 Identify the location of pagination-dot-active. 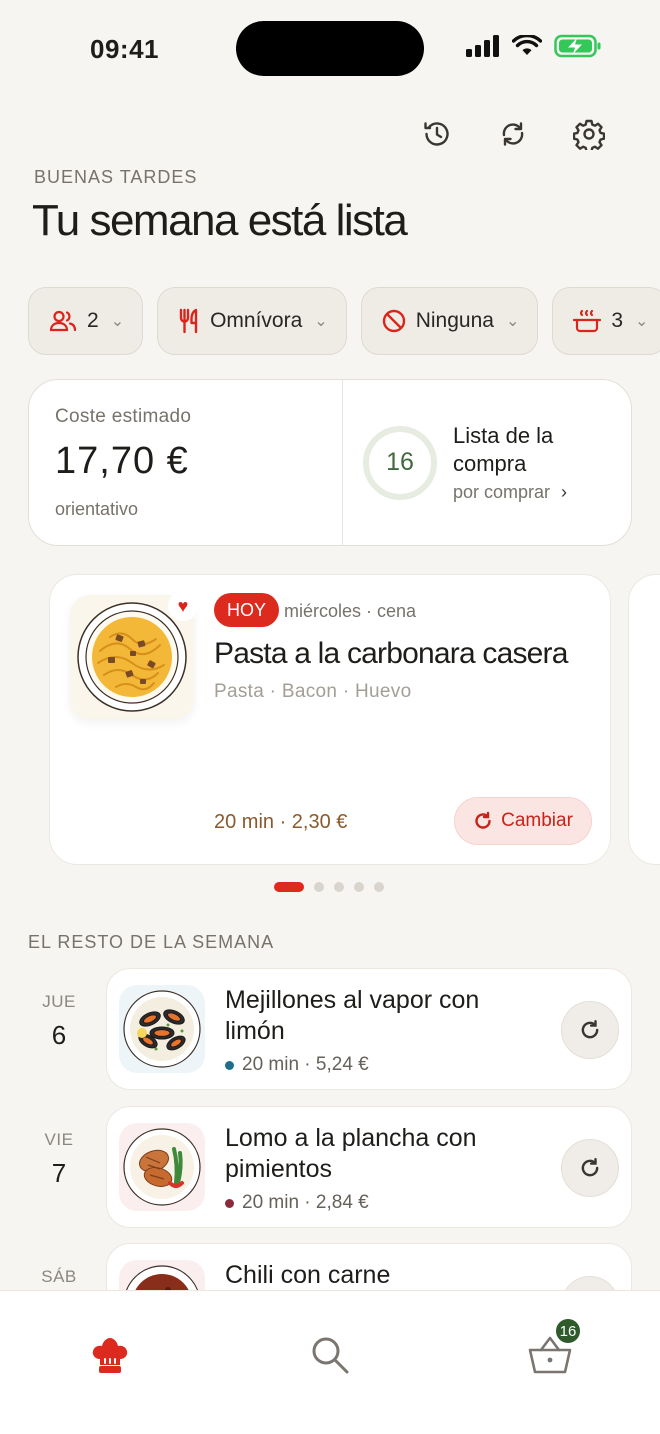
(289, 887).